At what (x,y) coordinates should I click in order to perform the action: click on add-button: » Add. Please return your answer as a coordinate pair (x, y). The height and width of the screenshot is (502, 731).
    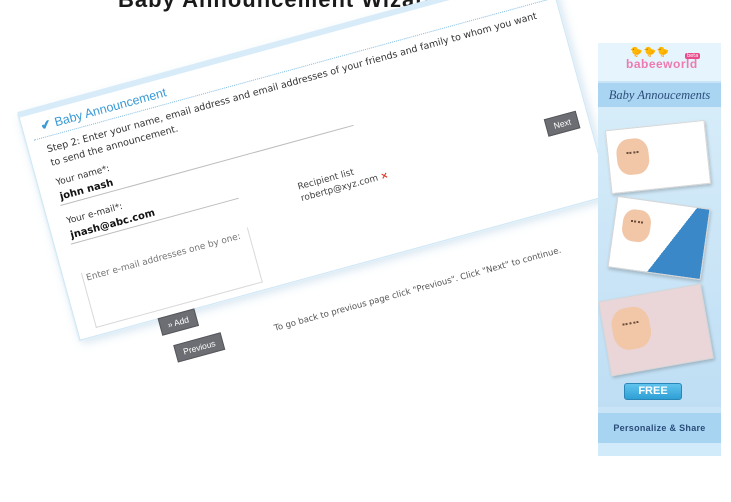
    Looking at the image, I should click on (178, 322).